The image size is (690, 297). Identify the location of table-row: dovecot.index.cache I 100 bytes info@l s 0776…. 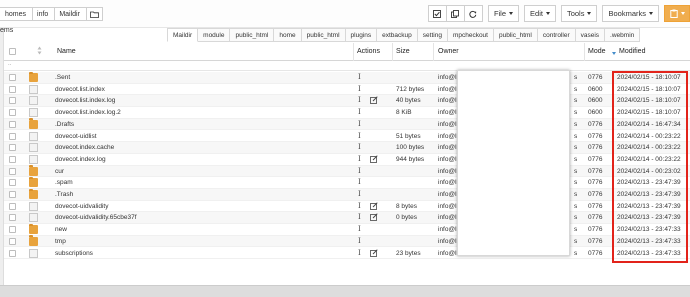
(347, 148).